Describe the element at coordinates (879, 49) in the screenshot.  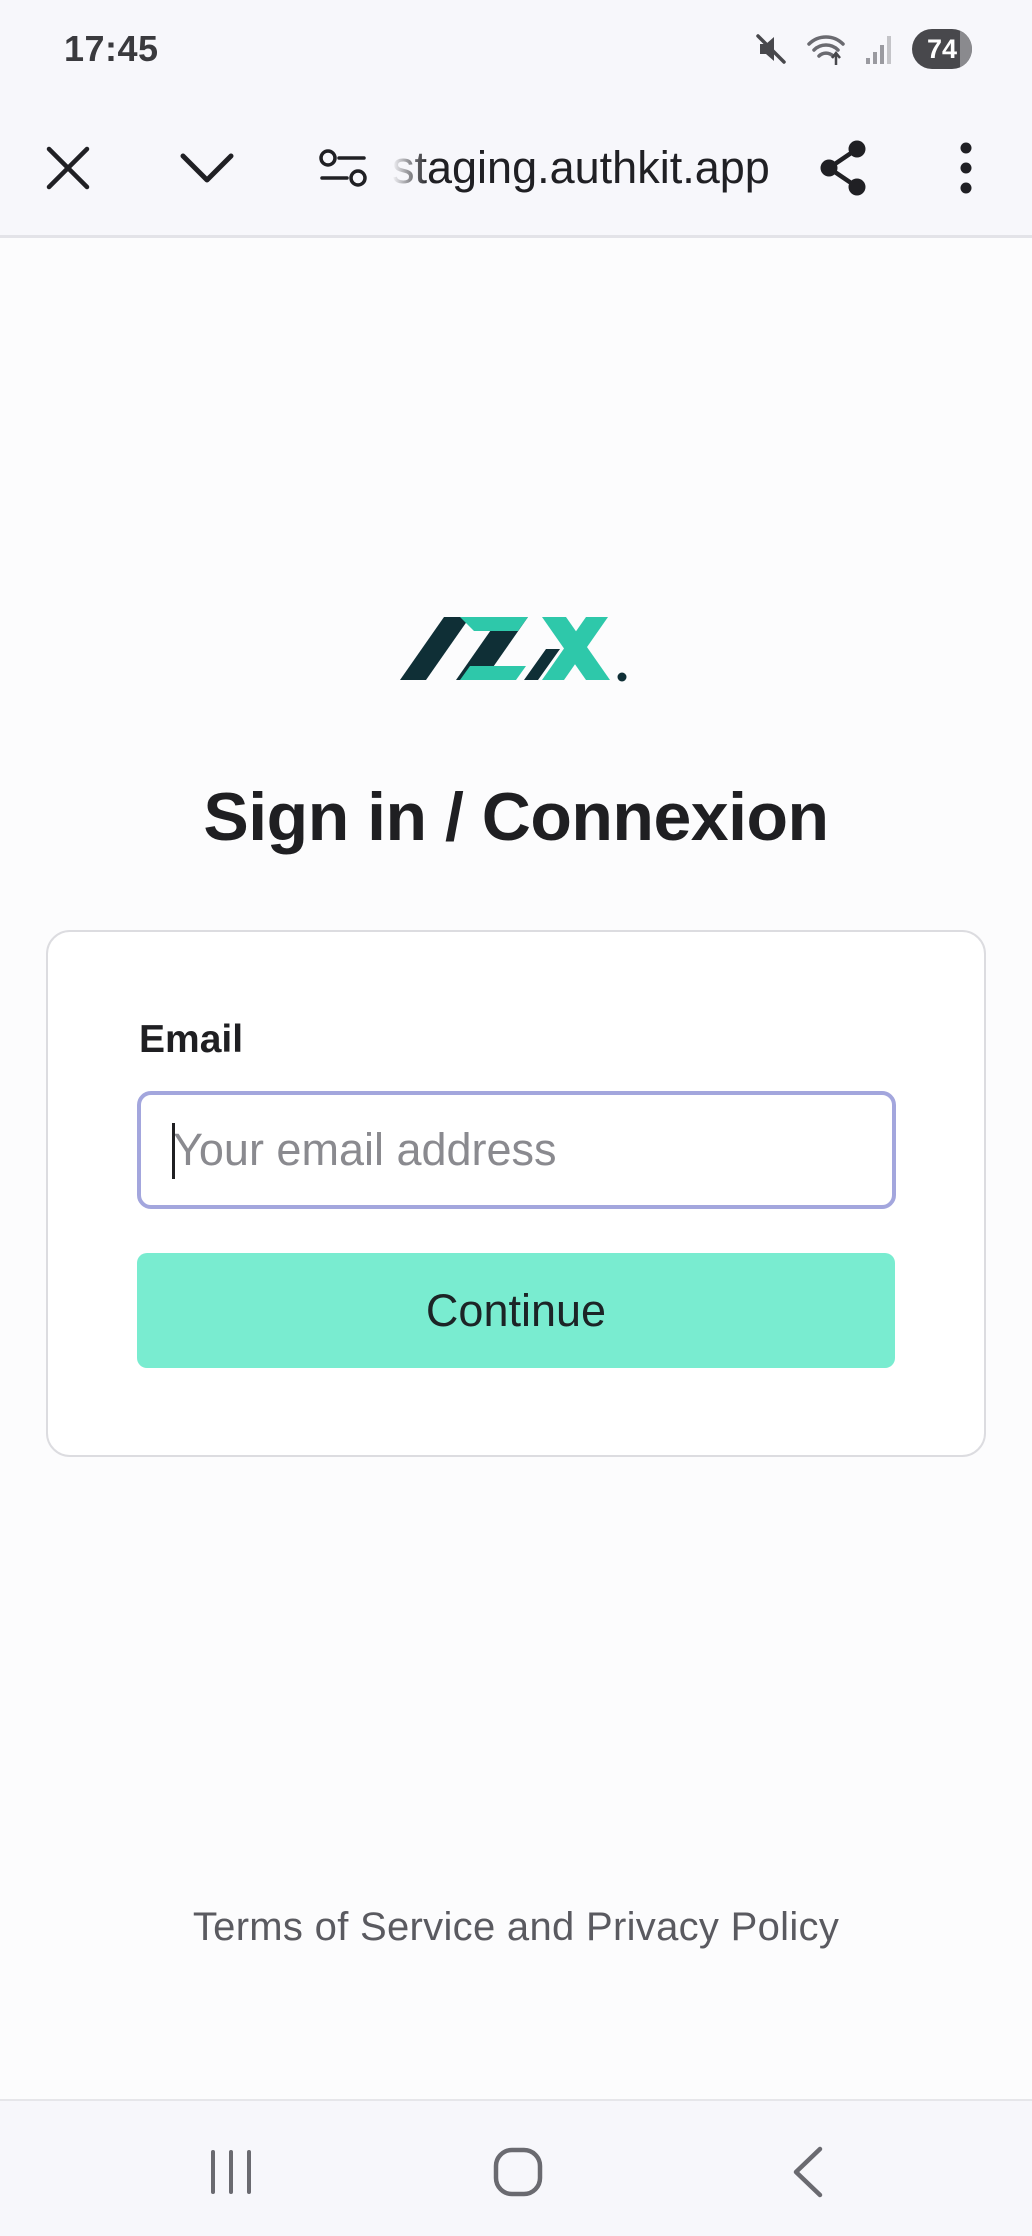
I see `signal-icon` at that location.